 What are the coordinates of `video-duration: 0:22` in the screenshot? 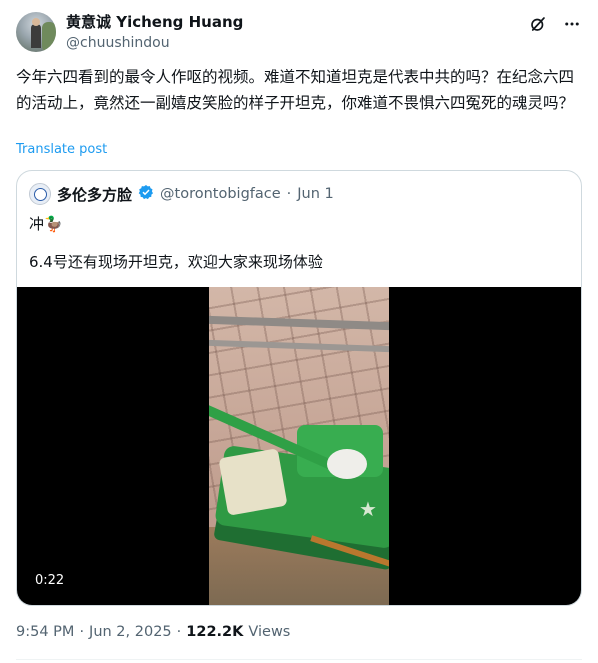 It's located at (50, 580).